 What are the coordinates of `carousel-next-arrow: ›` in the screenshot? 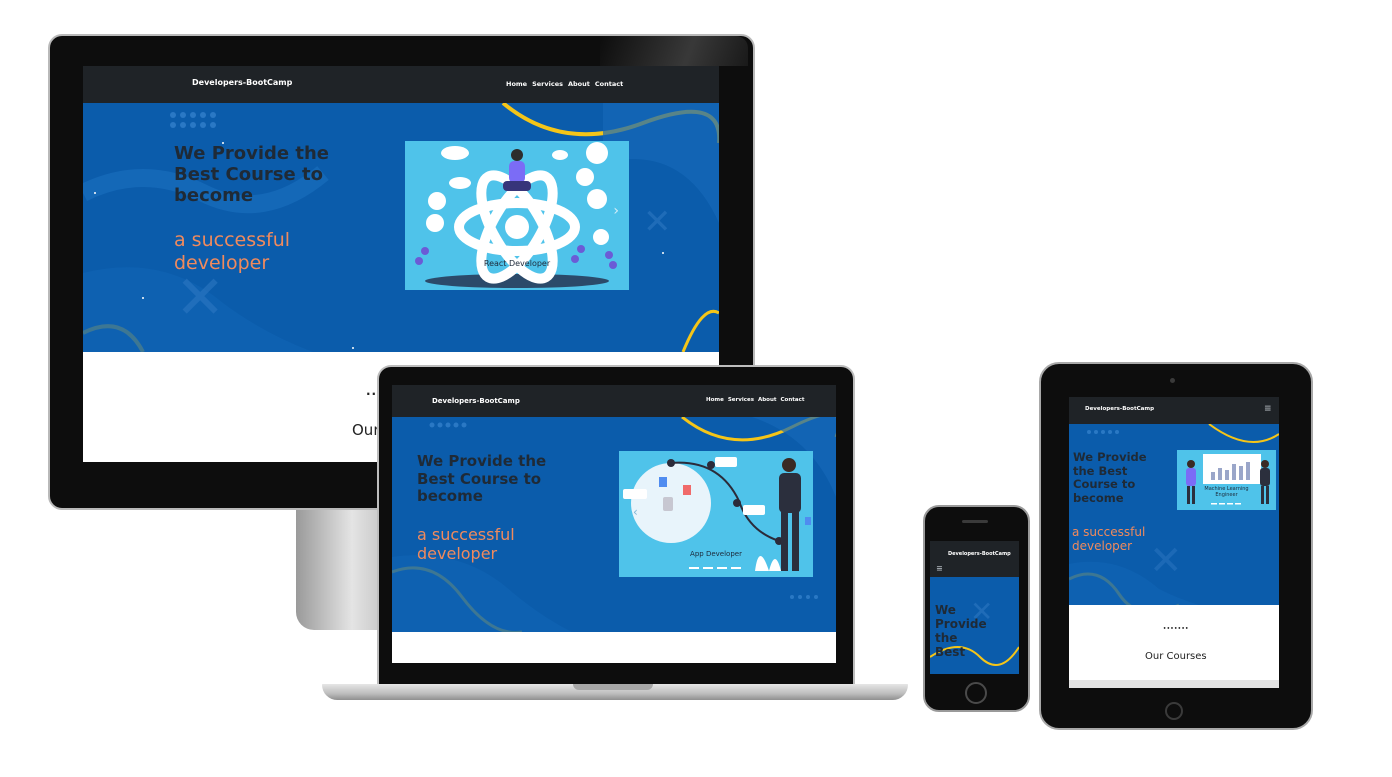 It's located at (616, 211).